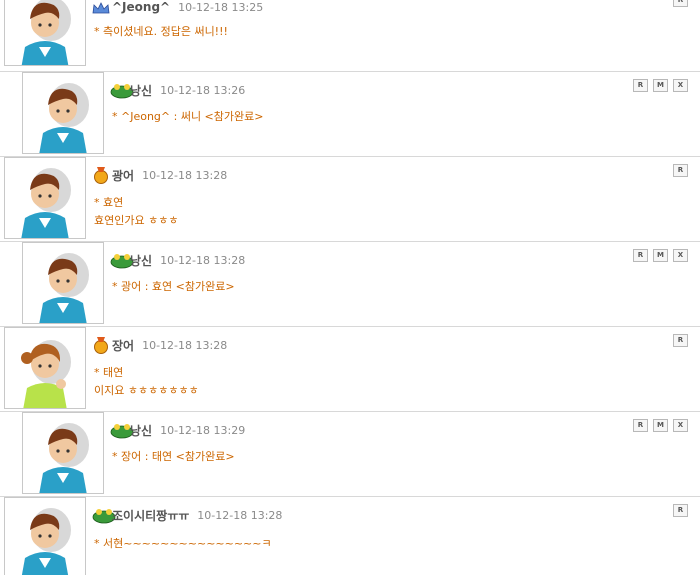  I want to click on comment-text: * 측이셨네요. 정답은 써니!!!, so click(161, 31).